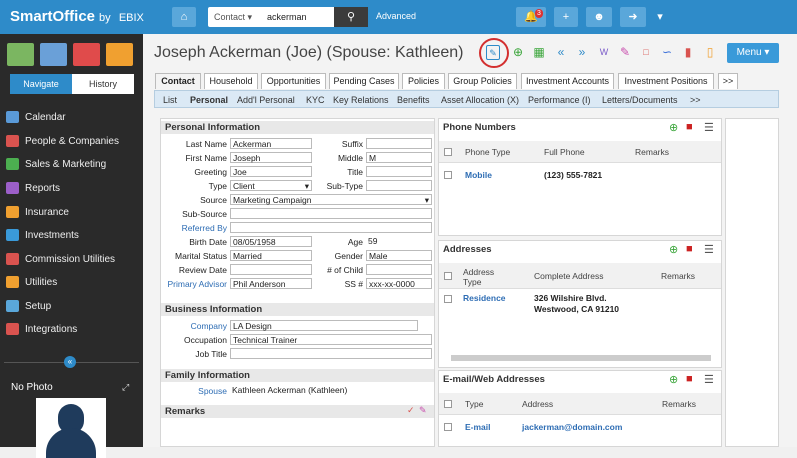 This screenshot has width=797, height=458. I want to click on quick-launch-sheet, so click(20, 54).